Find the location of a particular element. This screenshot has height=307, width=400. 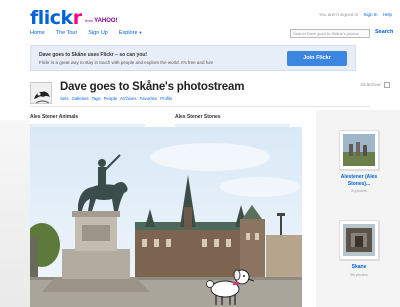

set-card-skane: Skane 98 photos is located at coordinates (359, 248).